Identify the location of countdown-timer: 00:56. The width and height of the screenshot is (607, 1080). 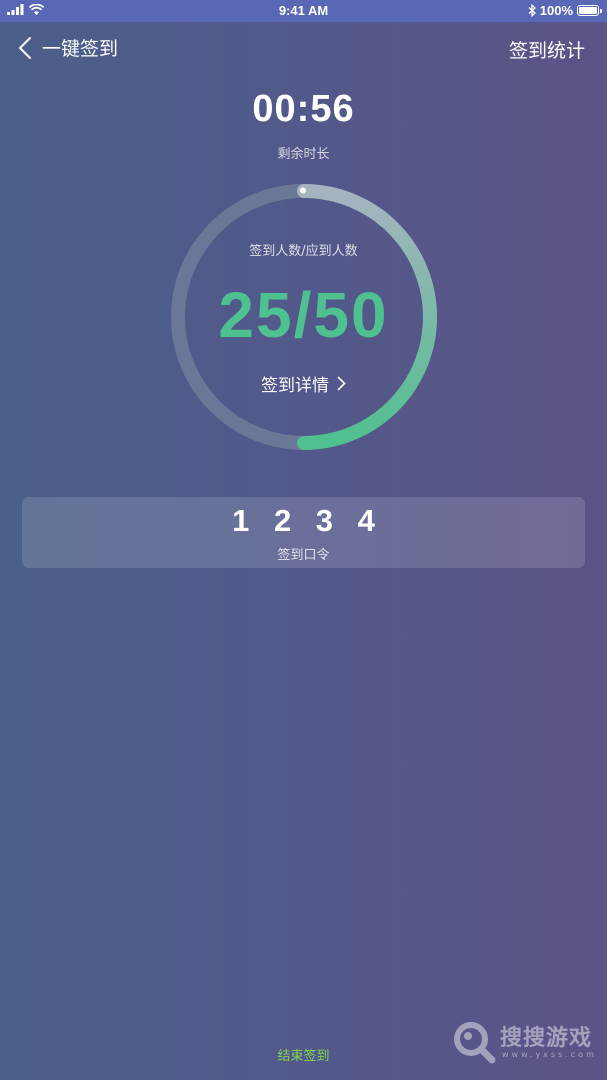
(303, 109).